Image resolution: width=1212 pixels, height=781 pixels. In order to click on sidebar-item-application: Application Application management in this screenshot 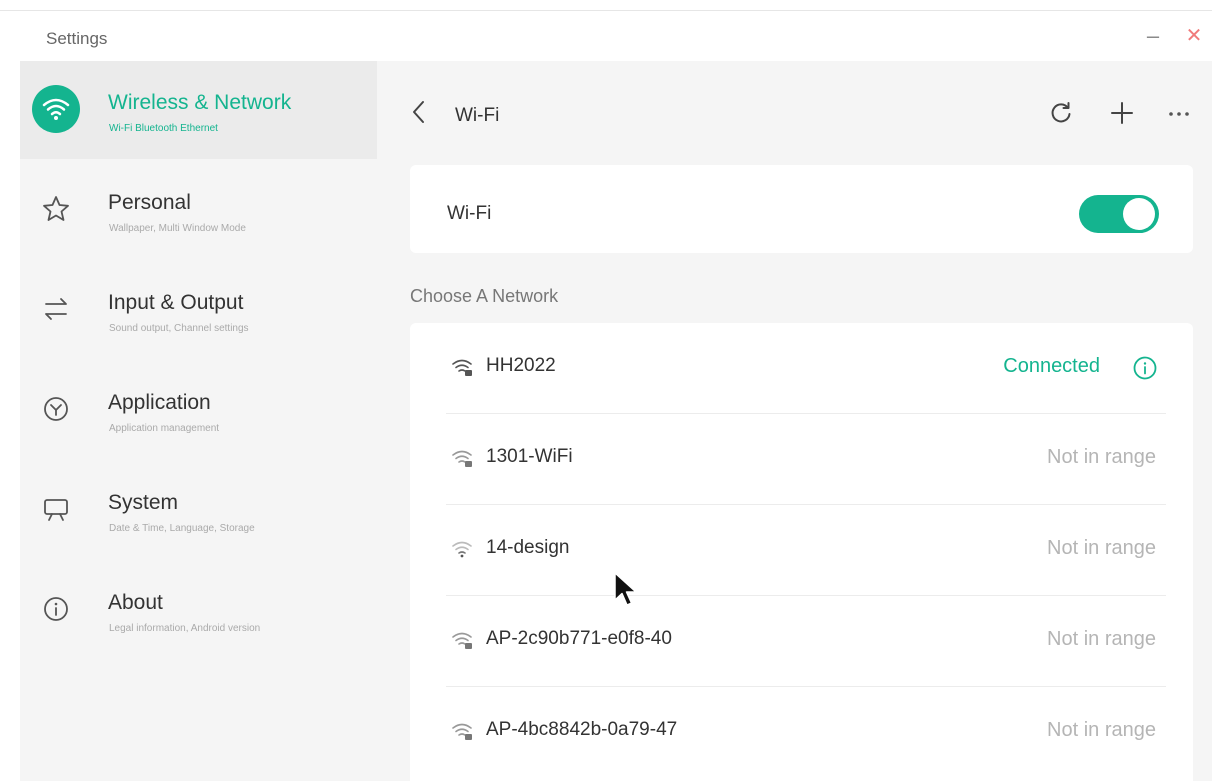, I will do `click(198, 410)`.